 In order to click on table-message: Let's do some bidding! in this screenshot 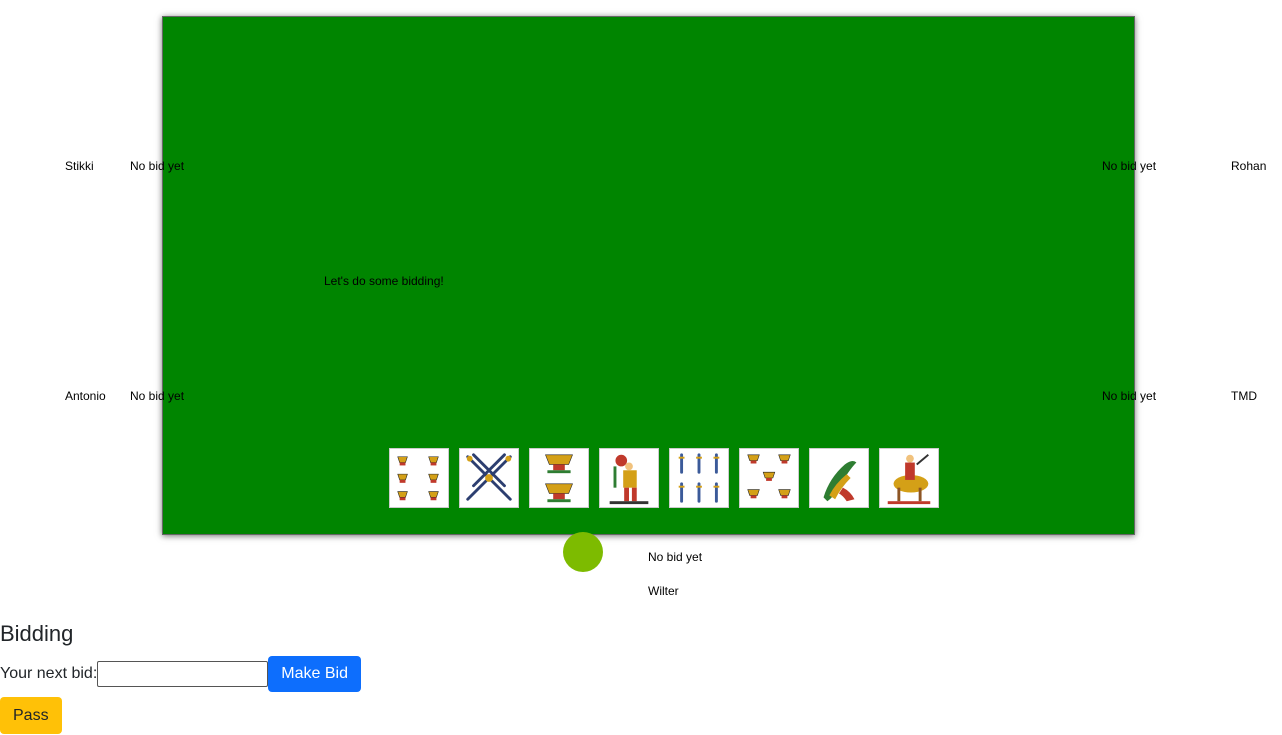, I will do `click(384, 281)`.